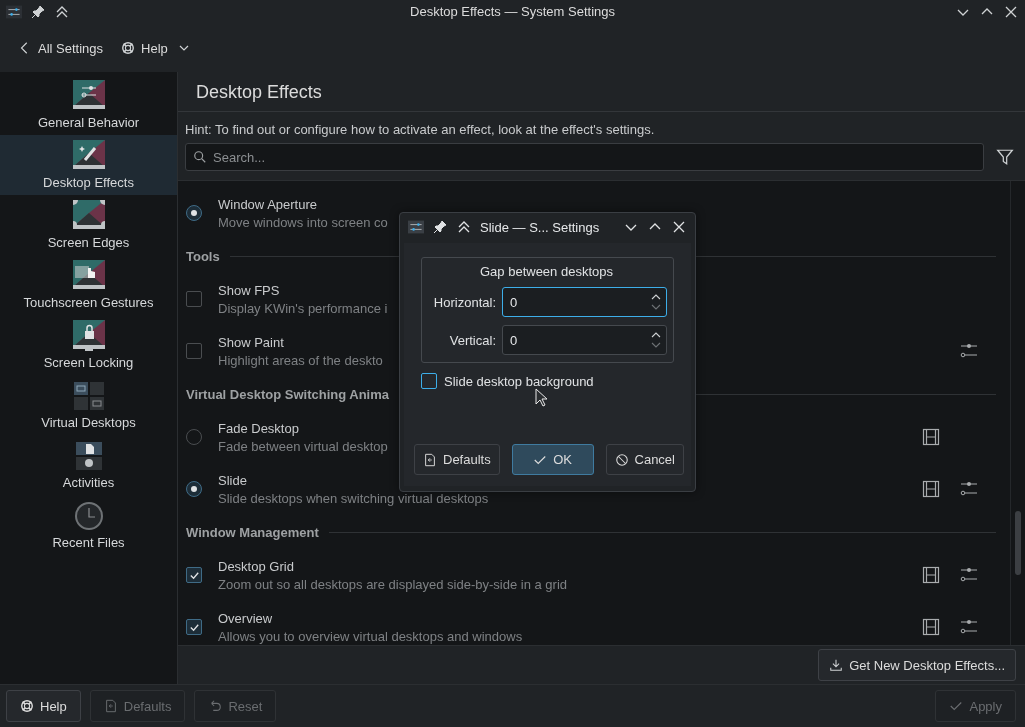  What do you see at coordinates (203, 256) in the screenshot?
I see `section-header: Tools` at bounding box center [203, 256].